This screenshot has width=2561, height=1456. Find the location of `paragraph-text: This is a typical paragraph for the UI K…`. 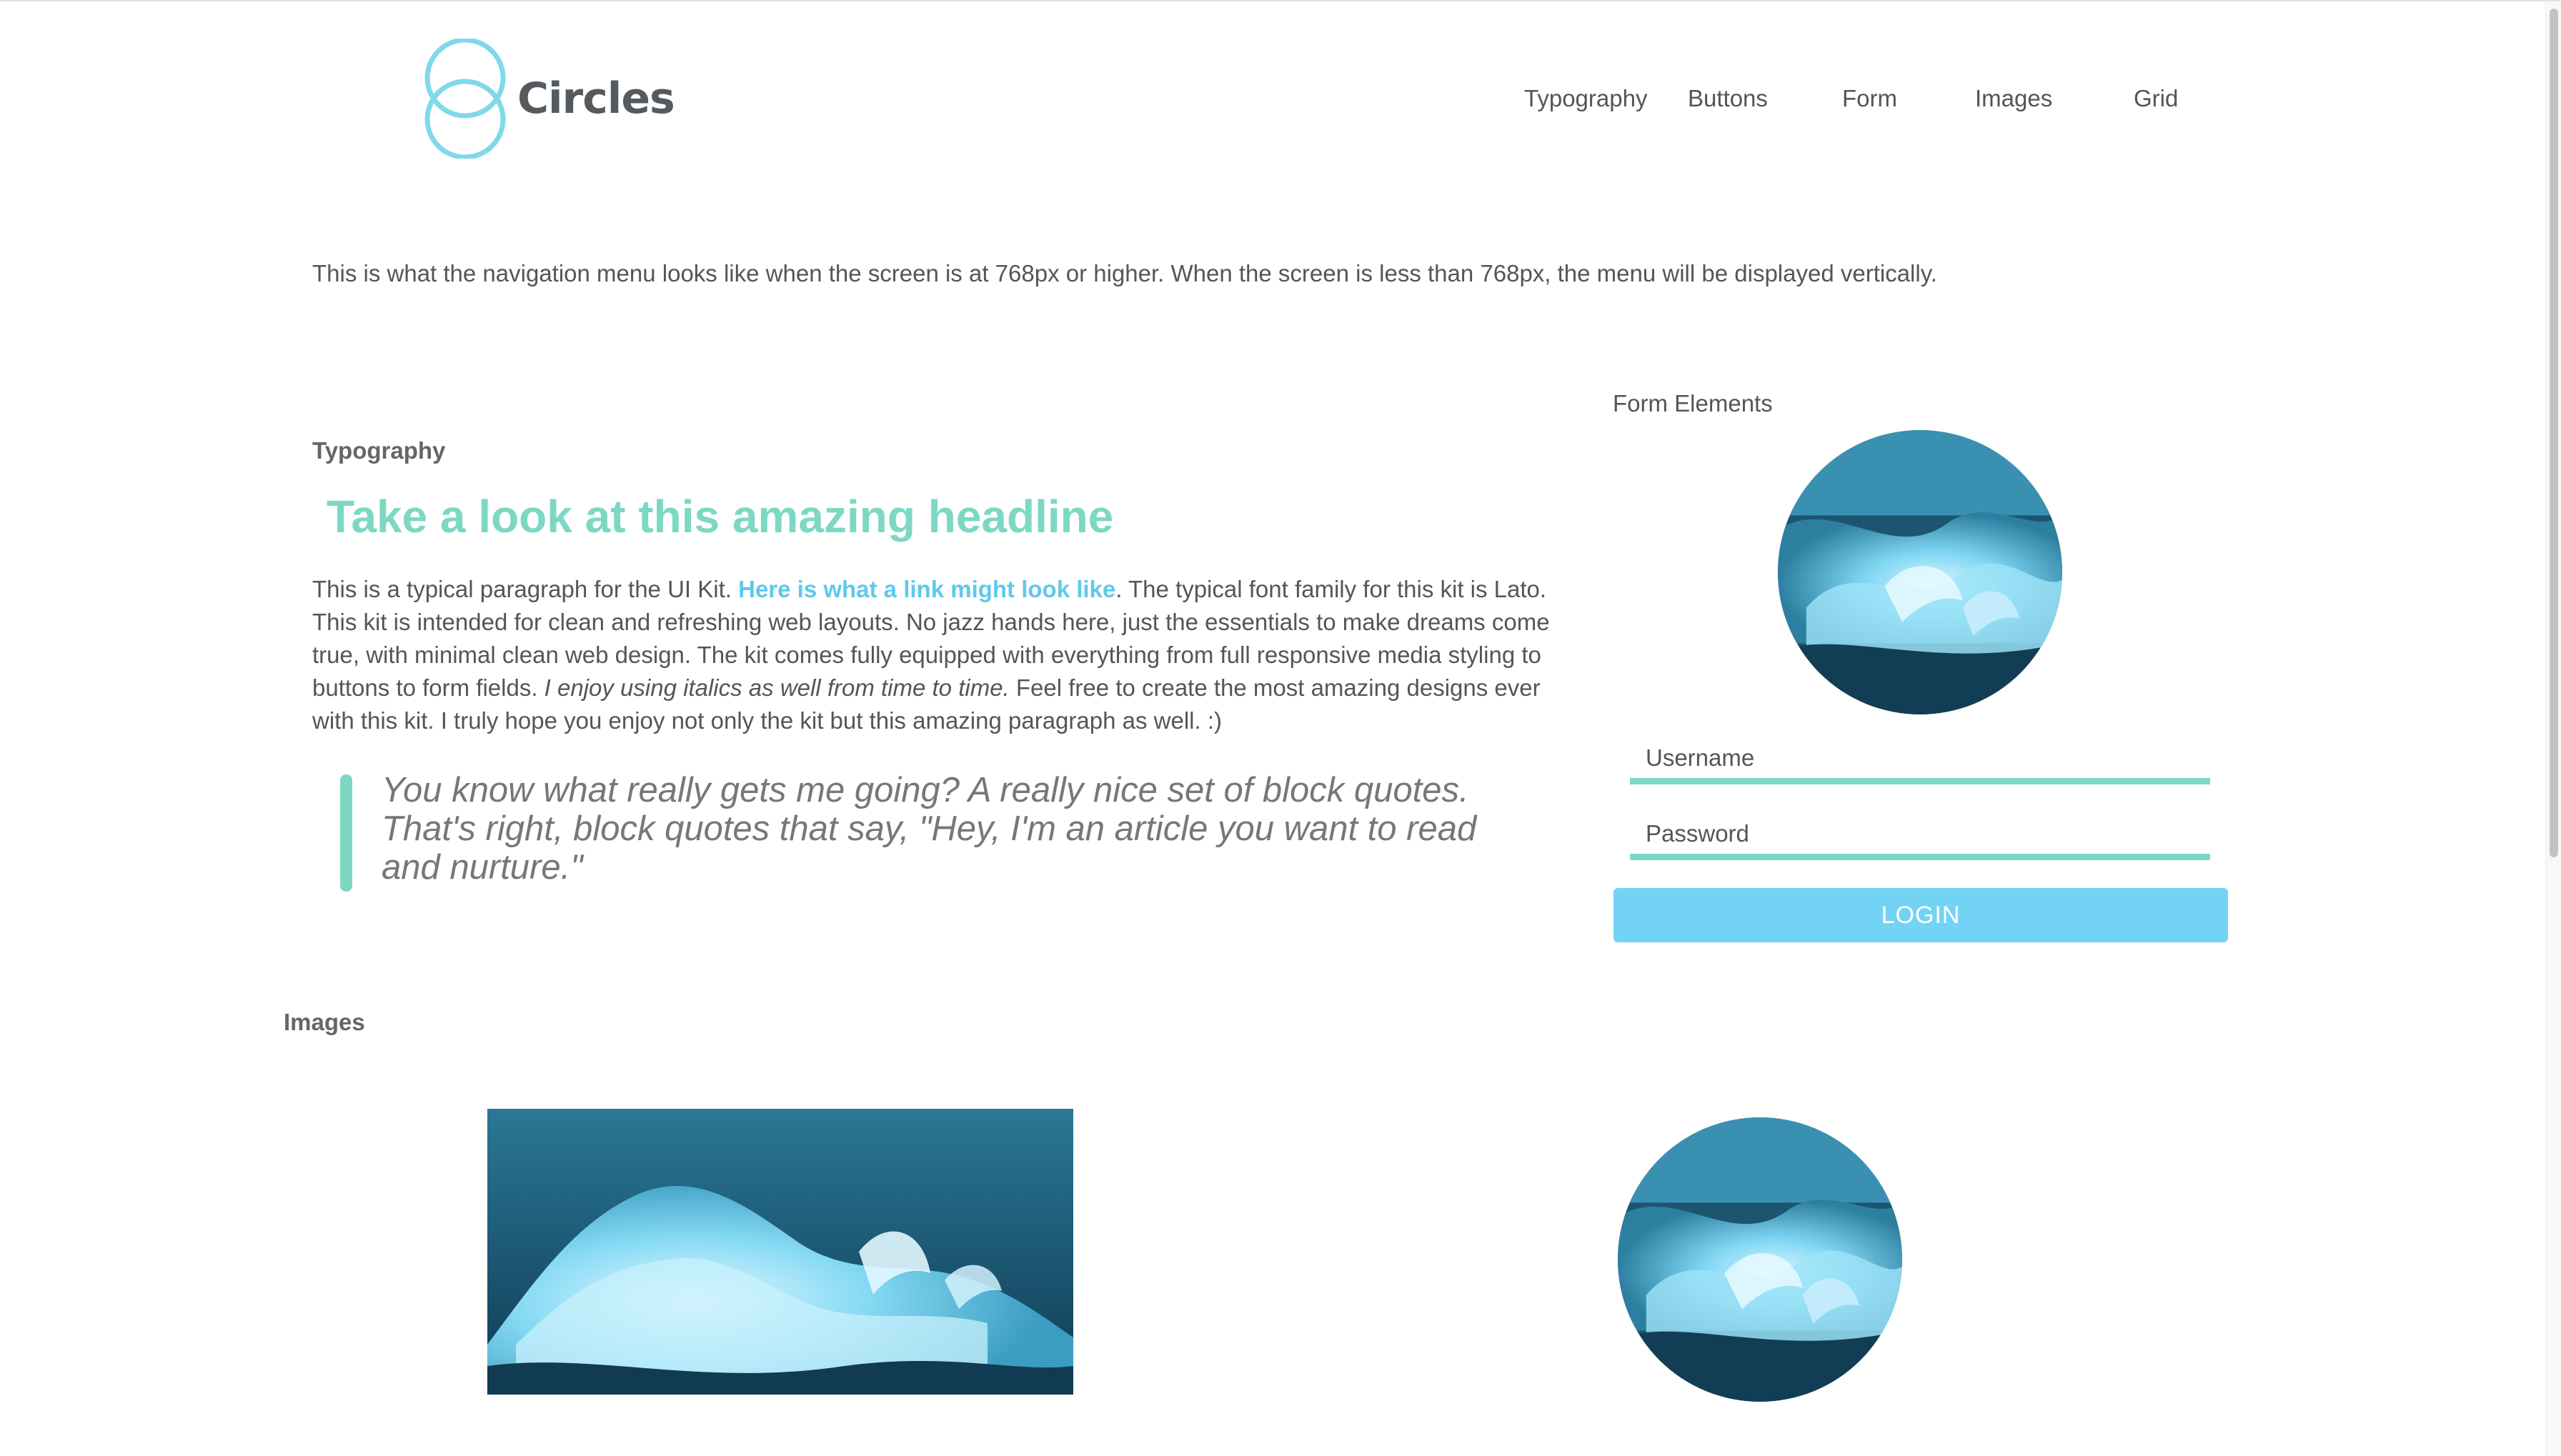

paragraph-text: This is a typical paragraph for the UI K… is located at coordinates (525, 589).